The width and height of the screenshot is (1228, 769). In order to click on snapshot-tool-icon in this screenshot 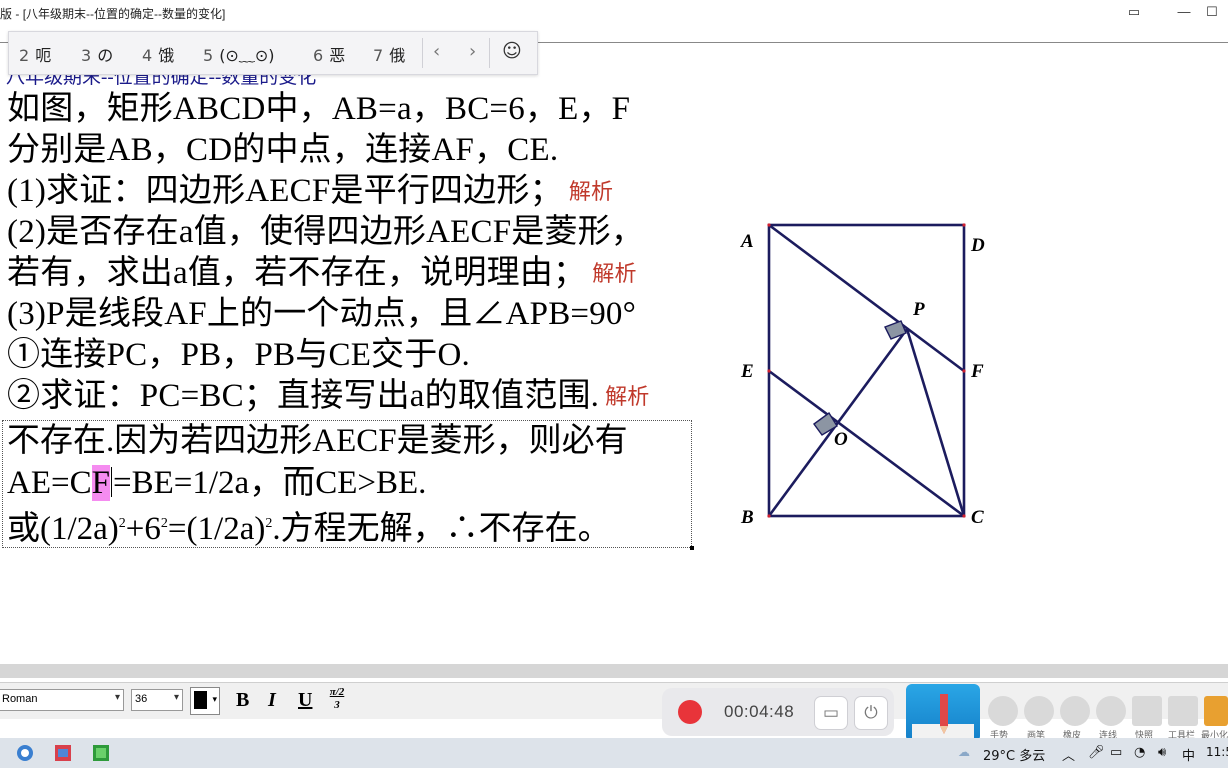, I will do `click(1147, 711)`.